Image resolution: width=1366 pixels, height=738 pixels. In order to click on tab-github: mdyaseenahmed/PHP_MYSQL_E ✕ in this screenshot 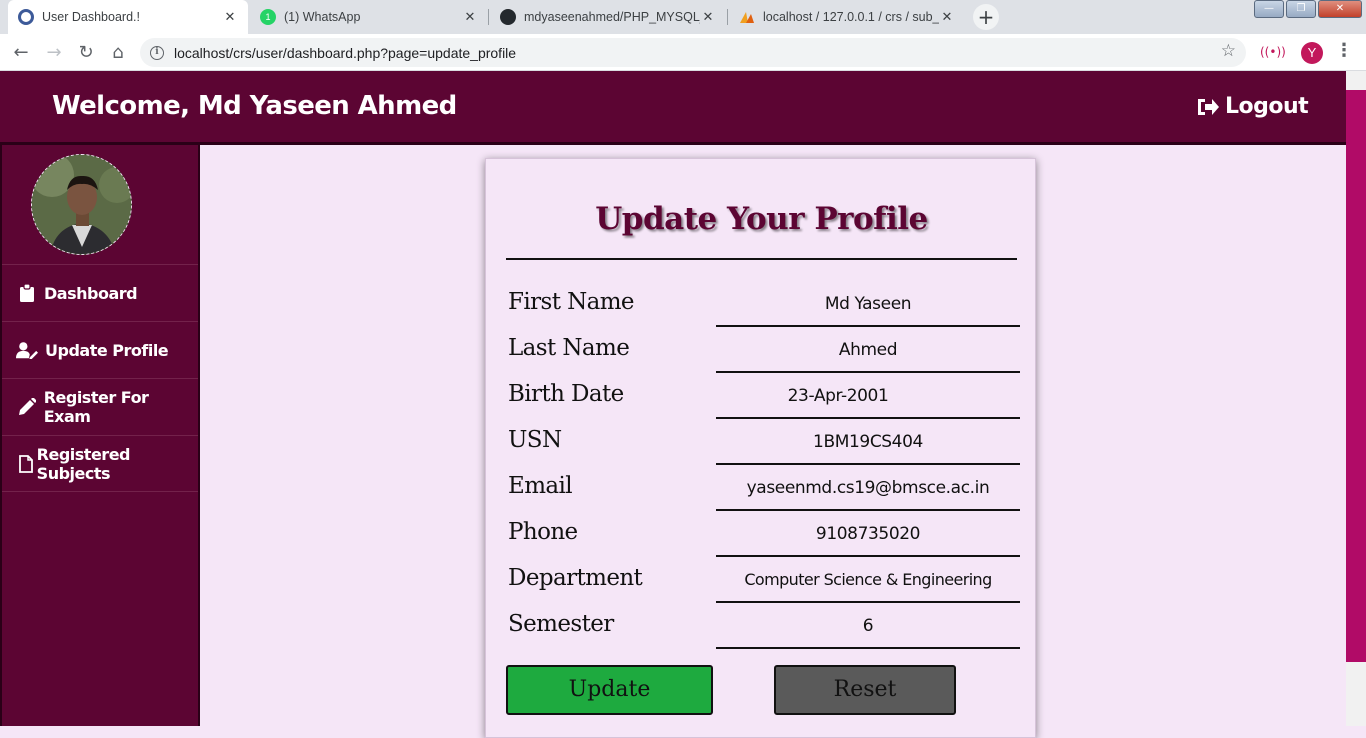, I will do `click(608, 17)`.